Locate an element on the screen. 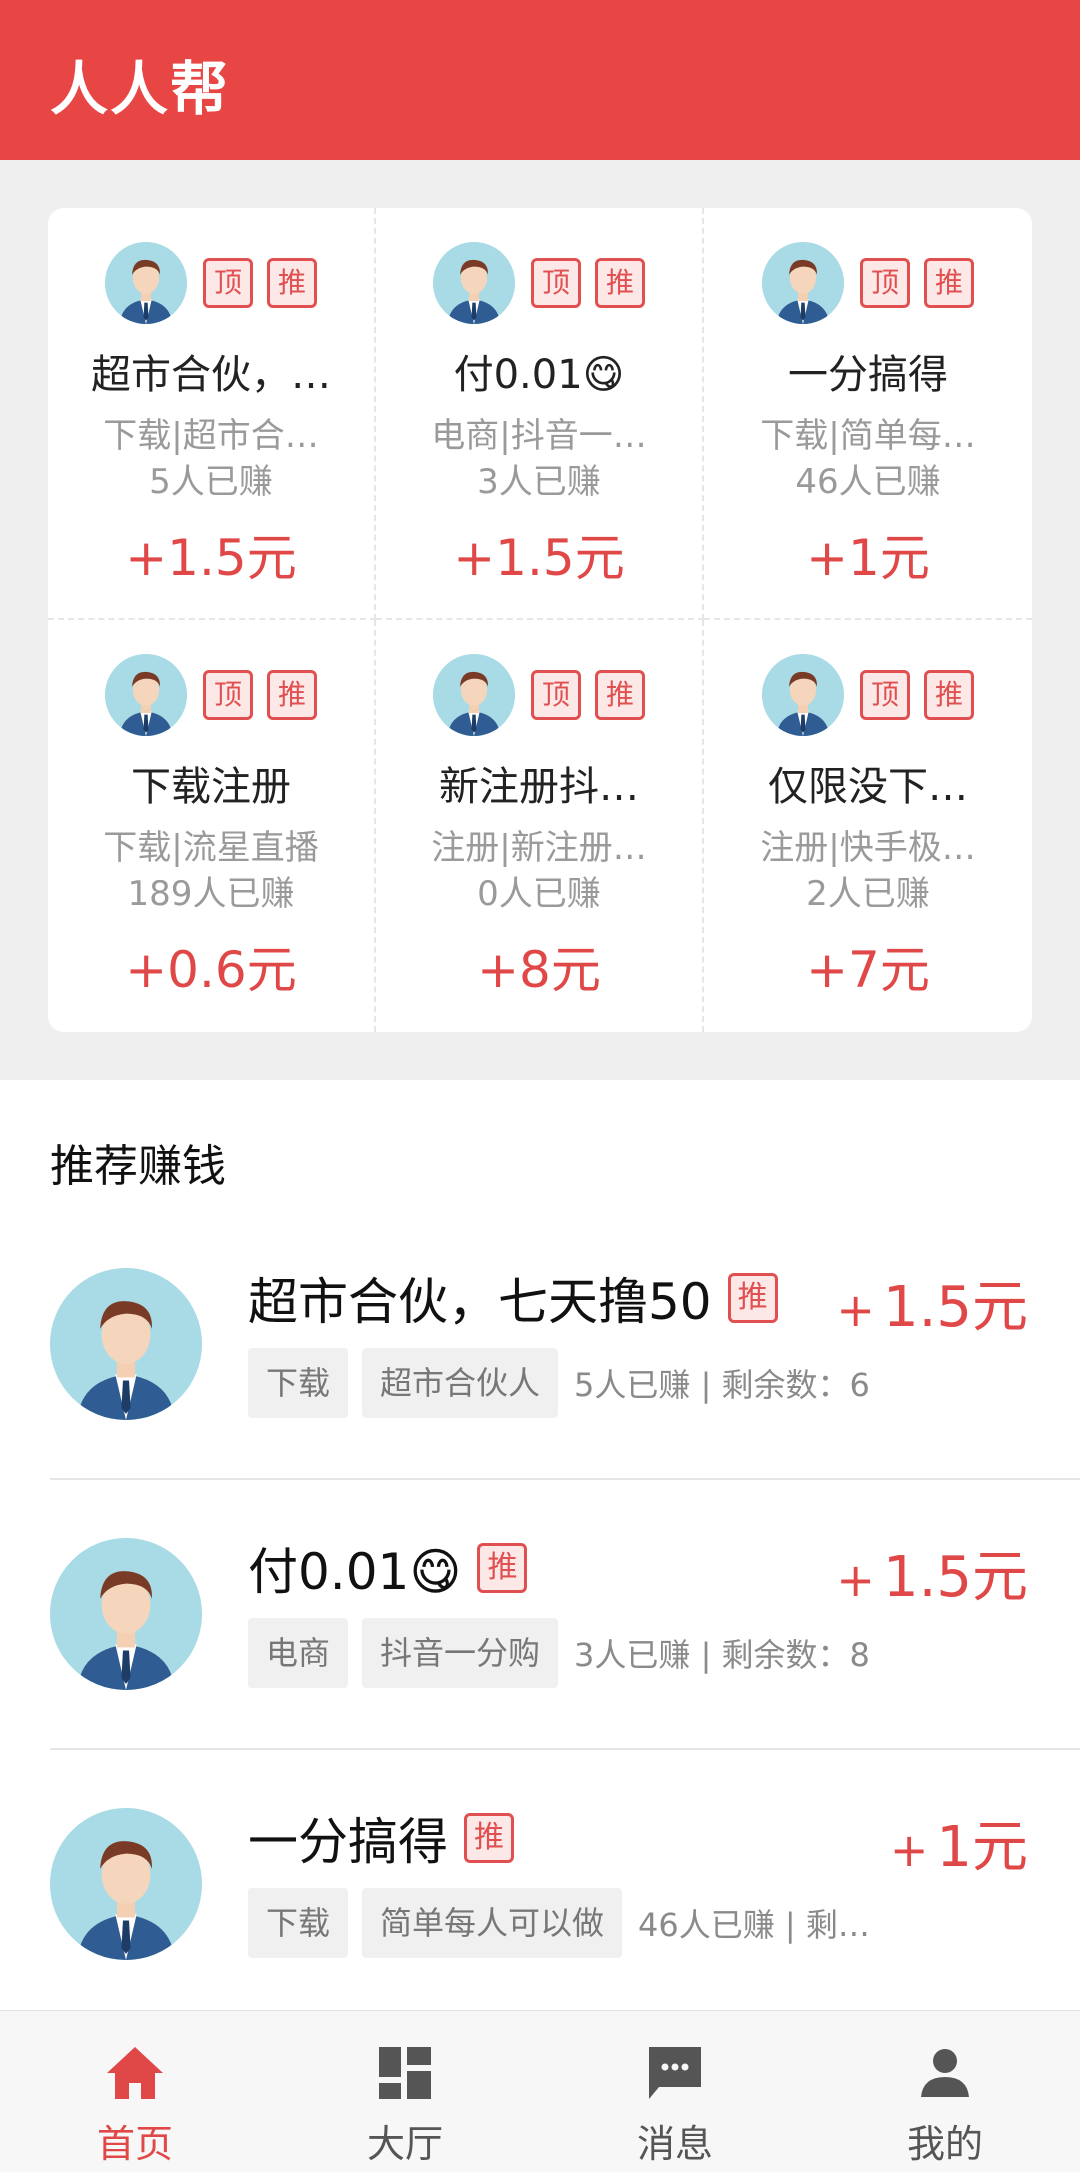  section-title: 推荐赚钱 is located at coordinates (138, 1166).